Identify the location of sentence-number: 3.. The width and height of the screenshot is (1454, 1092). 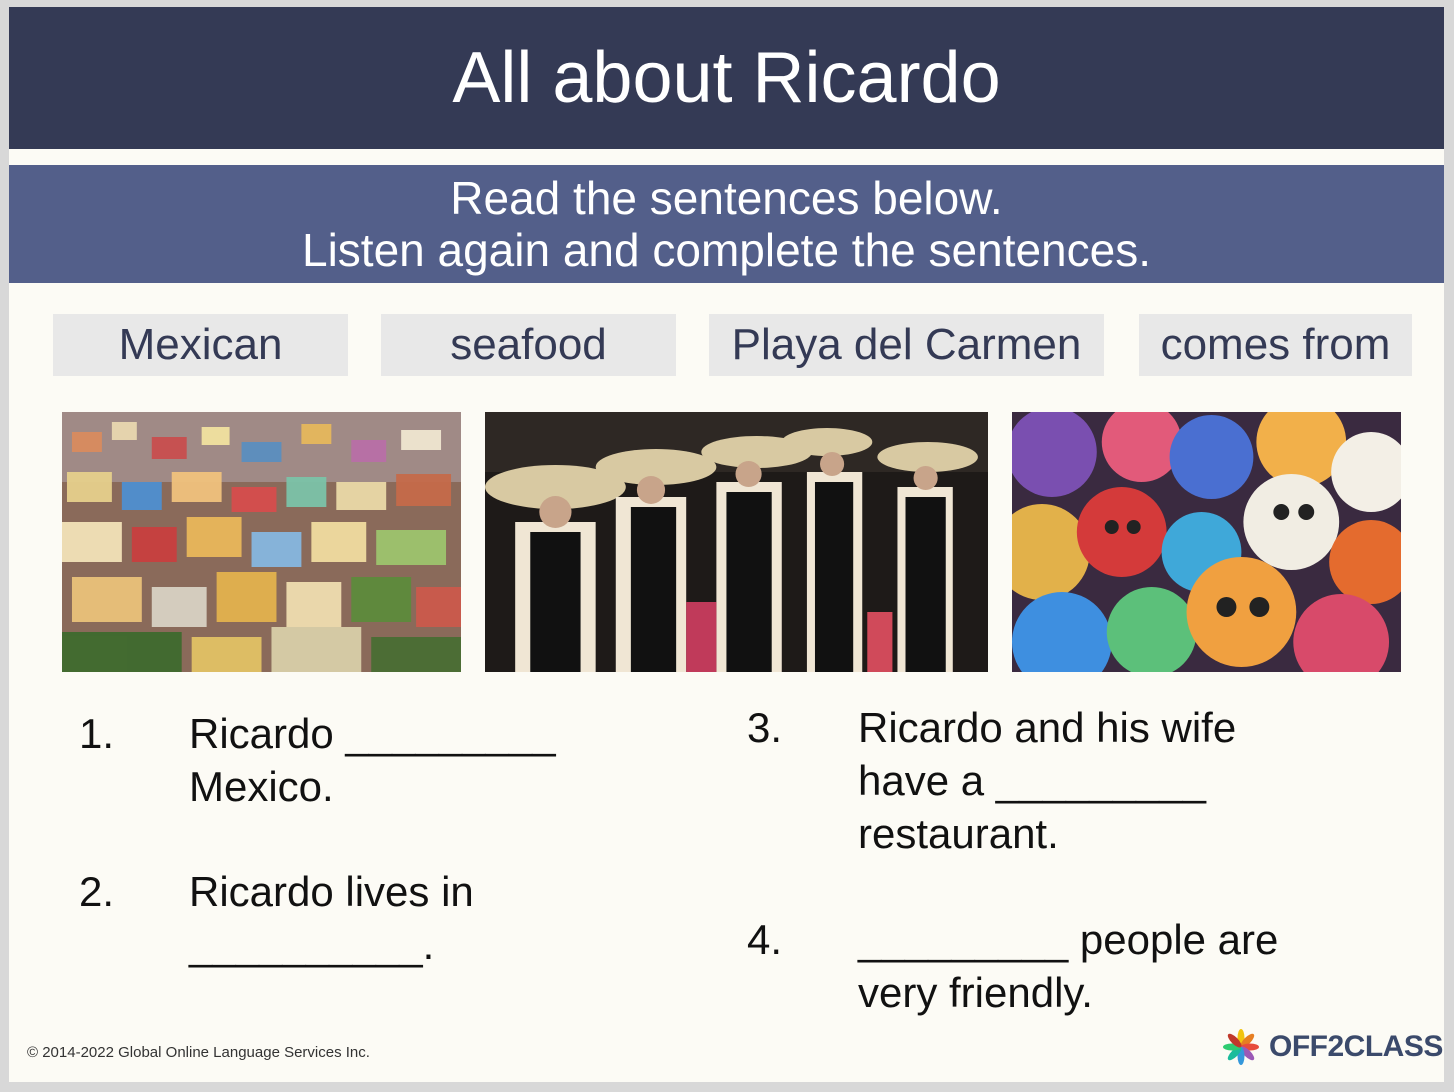
(765, 727).